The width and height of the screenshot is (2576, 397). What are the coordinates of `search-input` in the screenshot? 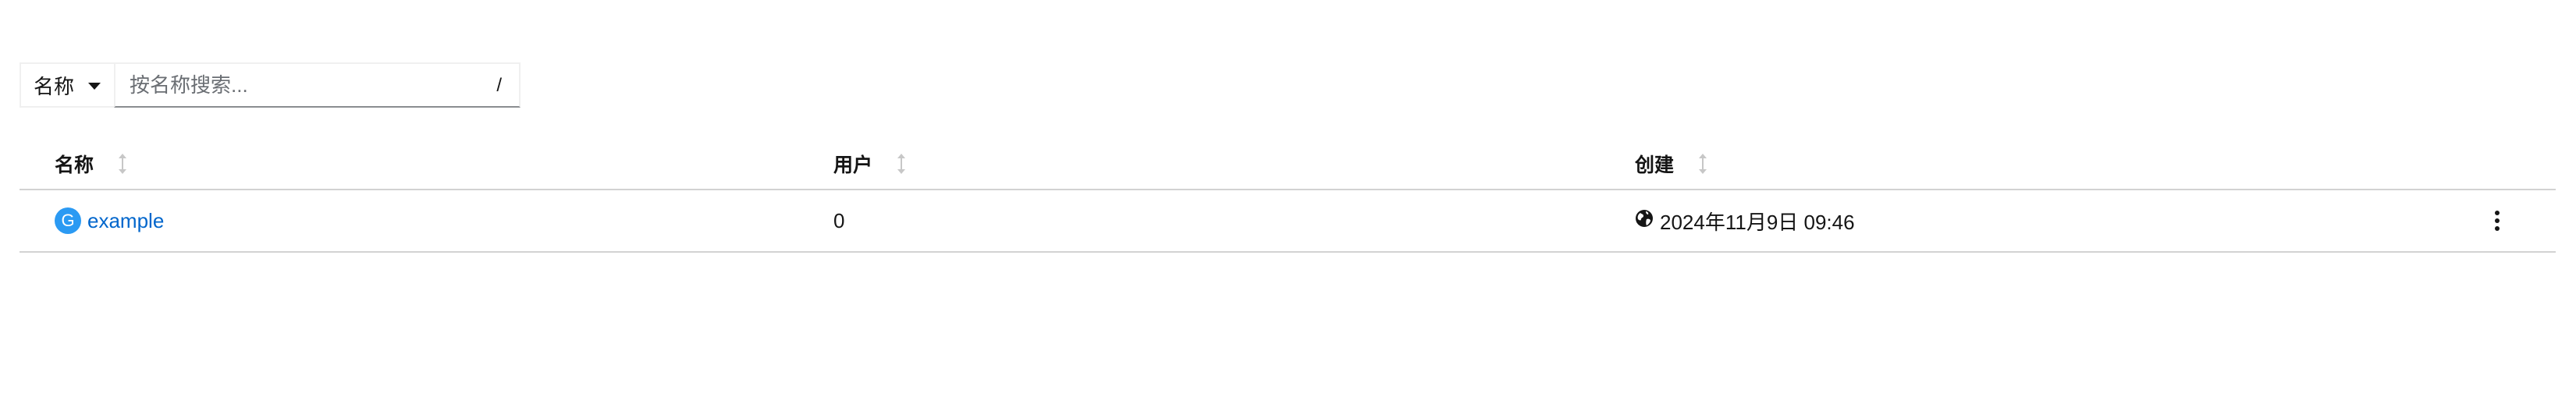 It's located at (301, 85).